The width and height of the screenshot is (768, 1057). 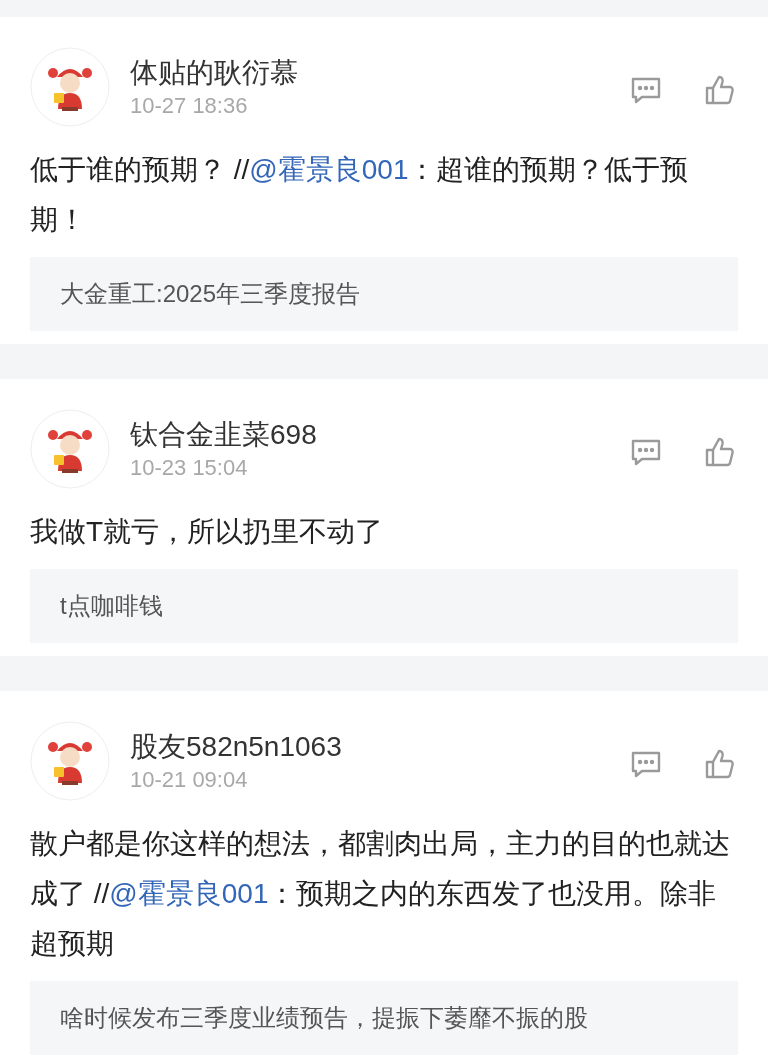 I want to click on timestamp: 10-23 15:04, so click(x=189, y=468).